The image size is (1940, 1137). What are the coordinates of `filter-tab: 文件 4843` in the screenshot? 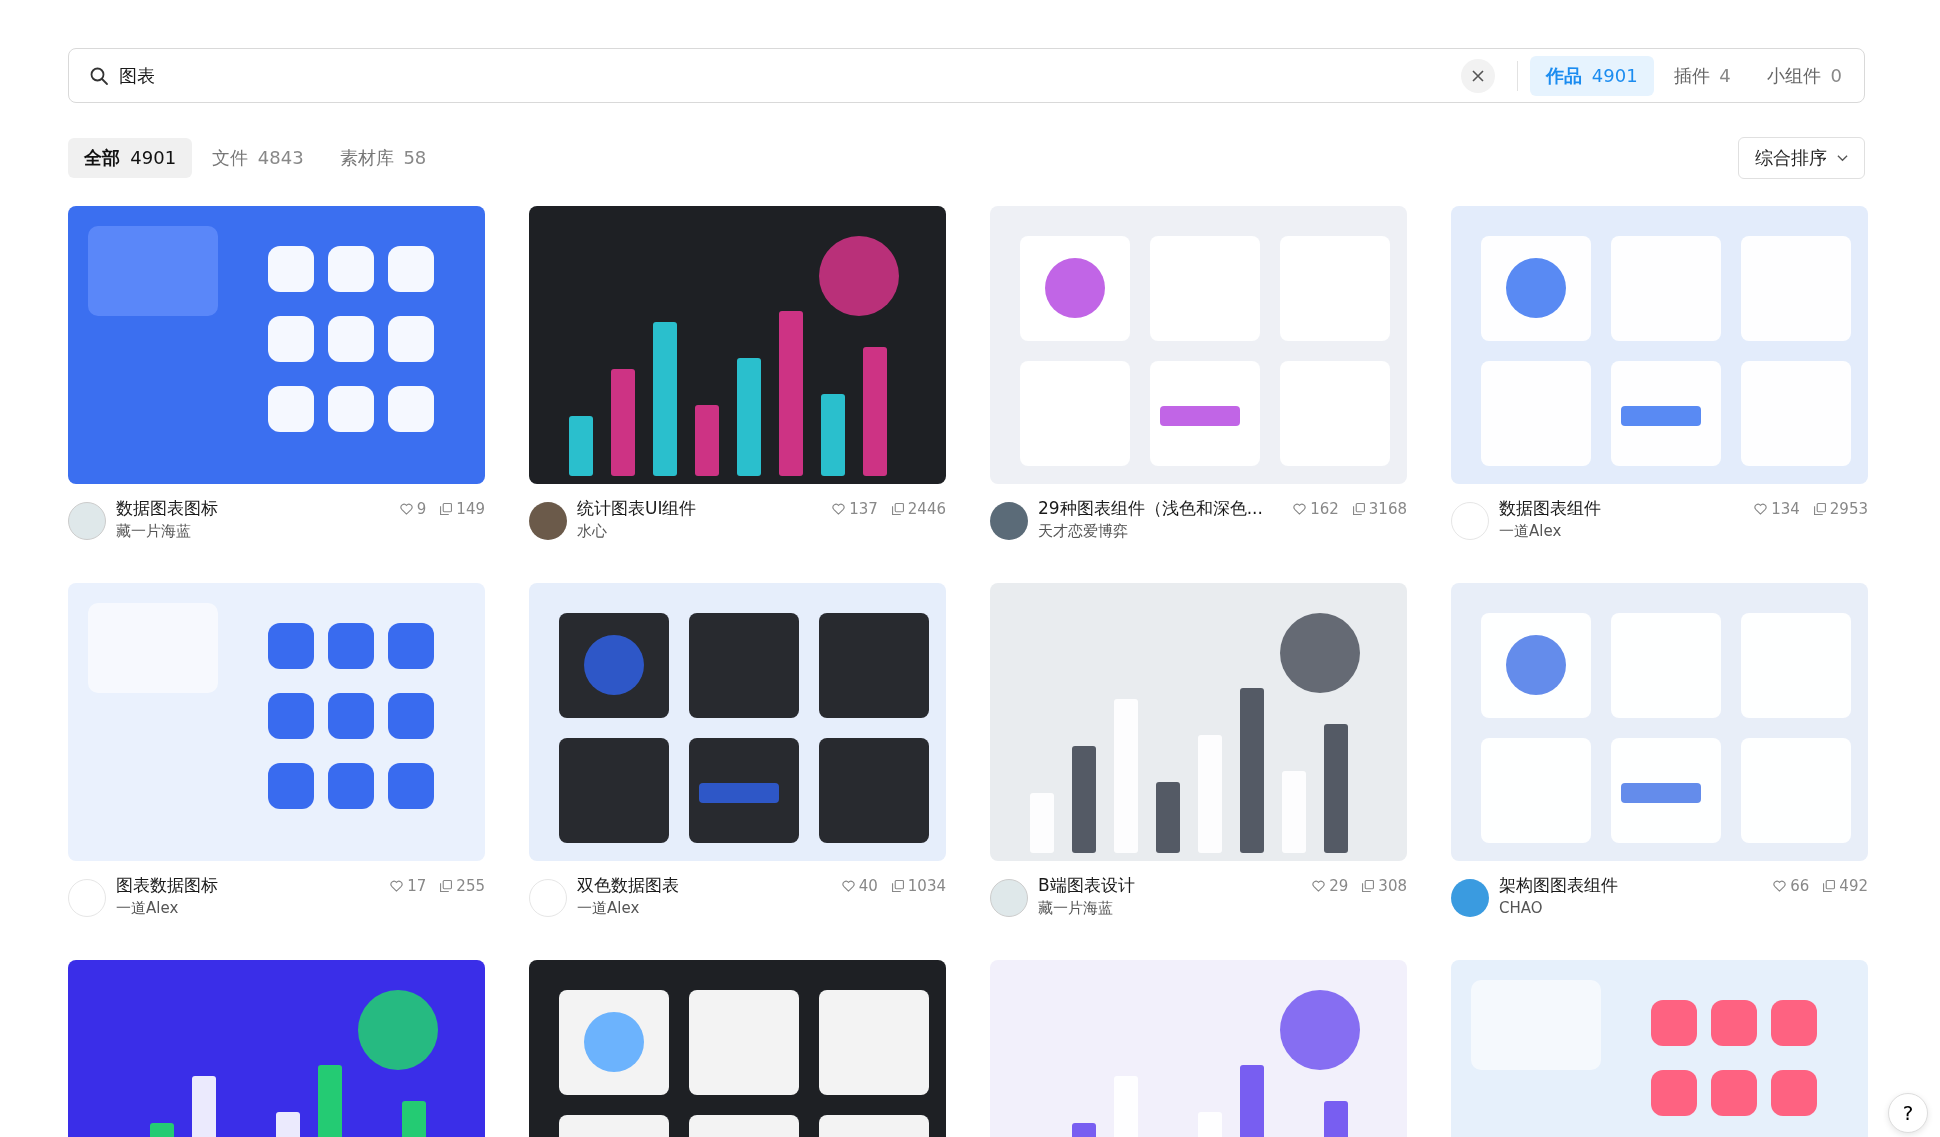 It's located at (258, 158).